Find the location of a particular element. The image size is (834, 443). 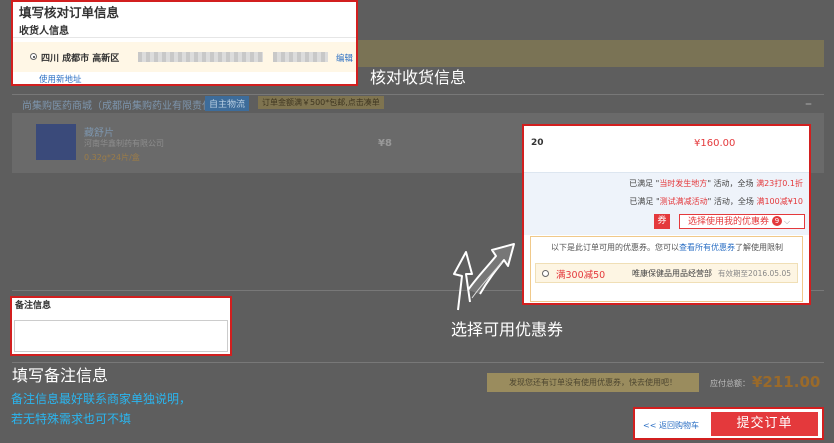

coupon-option: 满300减50 唯康保健品用品经营部 有效期至2016.05.05 is located at coordinates (666, 273).